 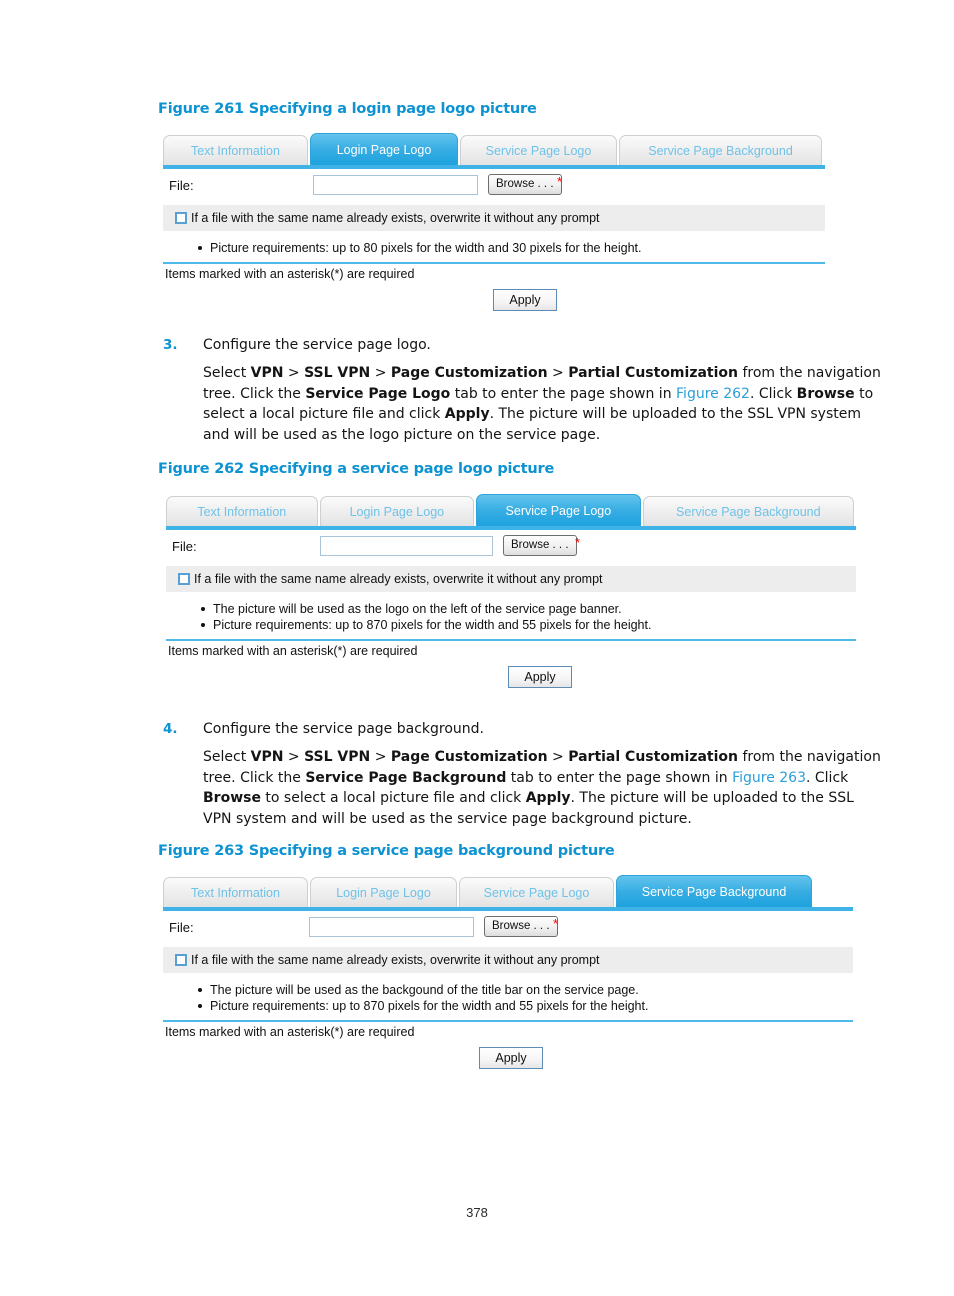 I want to click on step-3-heading: Configure the service page logo., so click(x=317, y=345).